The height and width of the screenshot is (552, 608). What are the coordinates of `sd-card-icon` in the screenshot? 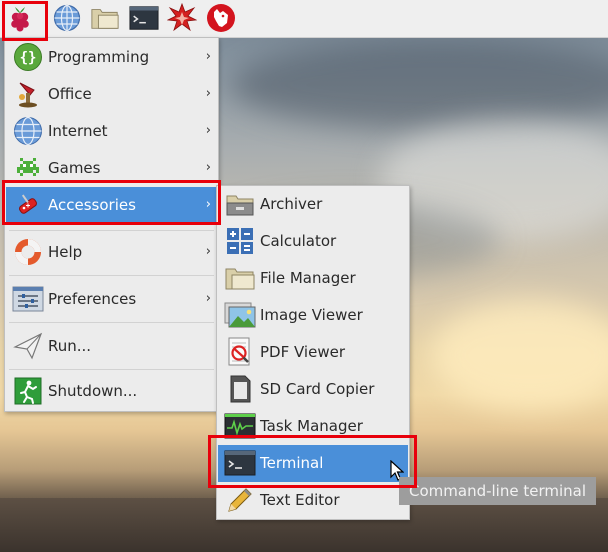 It's located at (240, 389).